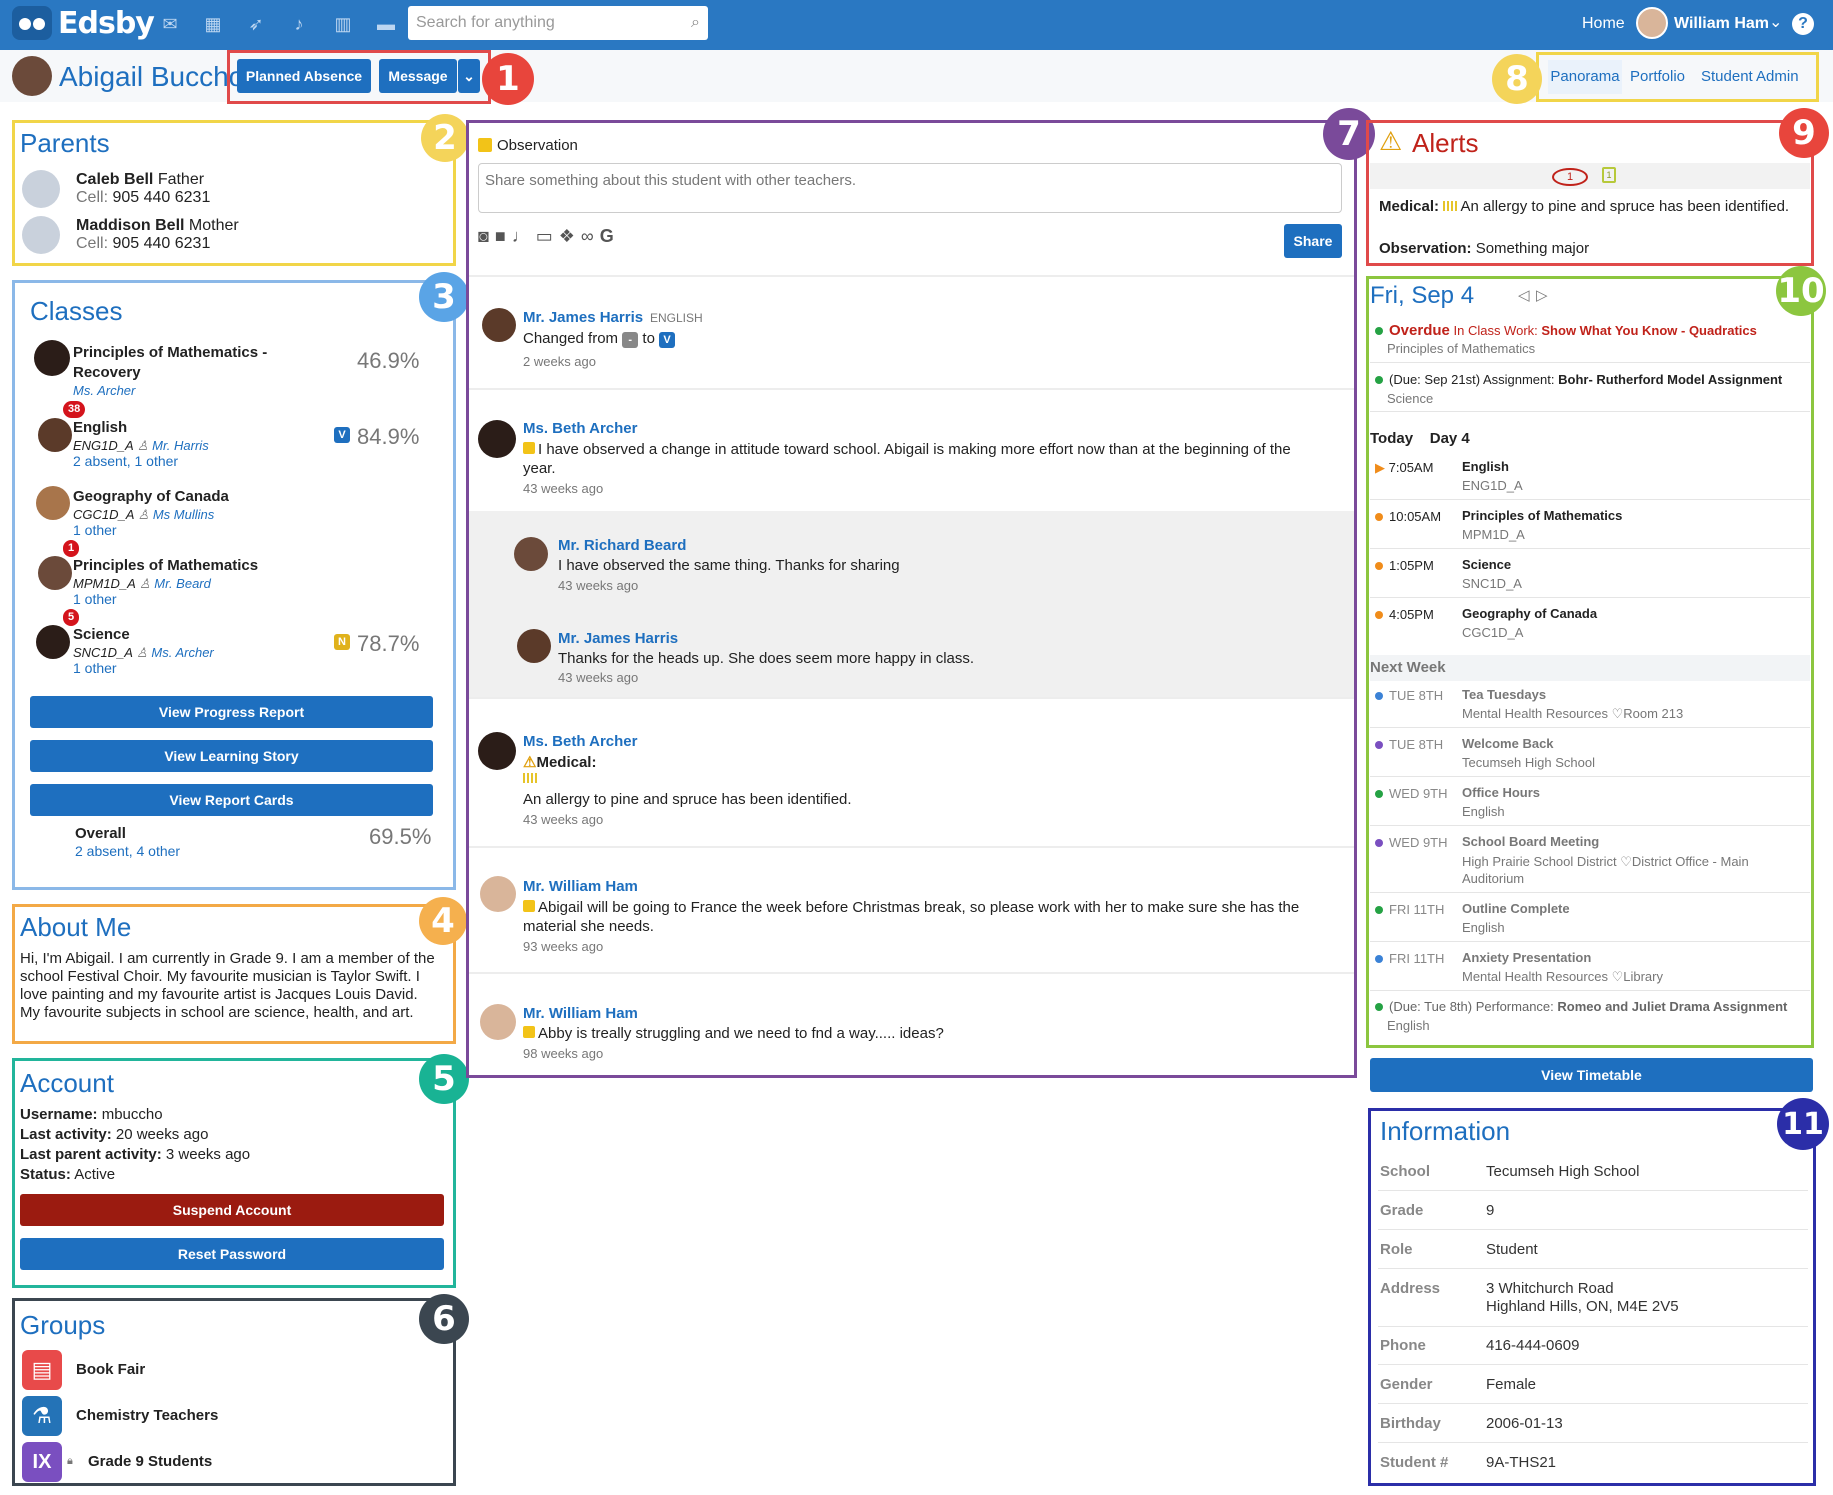 The image size is (1833, 1495). What do you see at coordinates (299, 24) in the screenshot?
I see `bell-icon: ♪` at bounding box center [299, 24].